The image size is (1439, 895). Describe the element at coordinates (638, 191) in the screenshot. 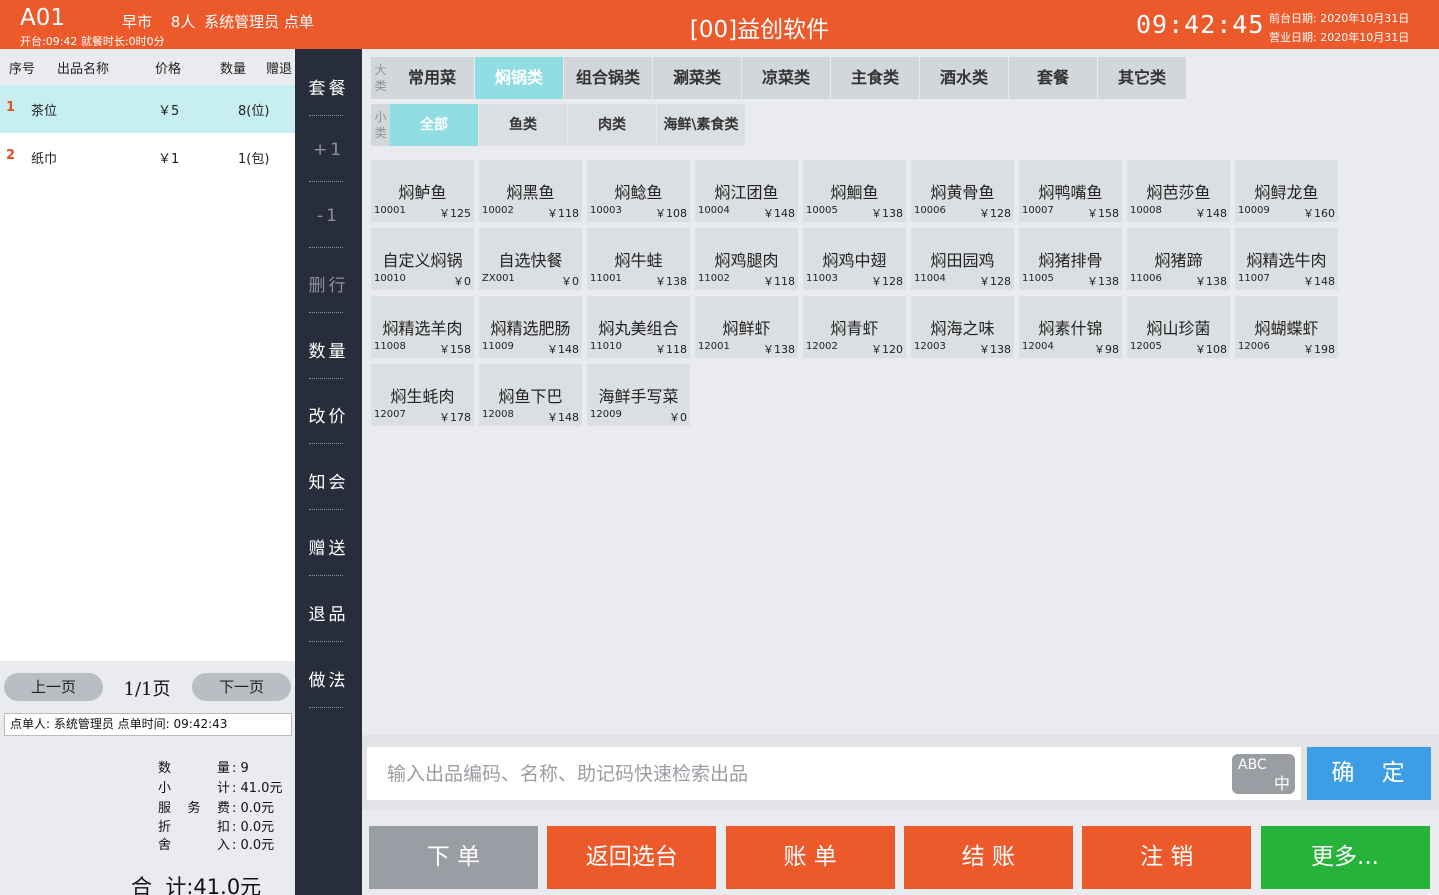

I see `dish-tile: 焖鲶鱼 10003 ￥108` at that location.